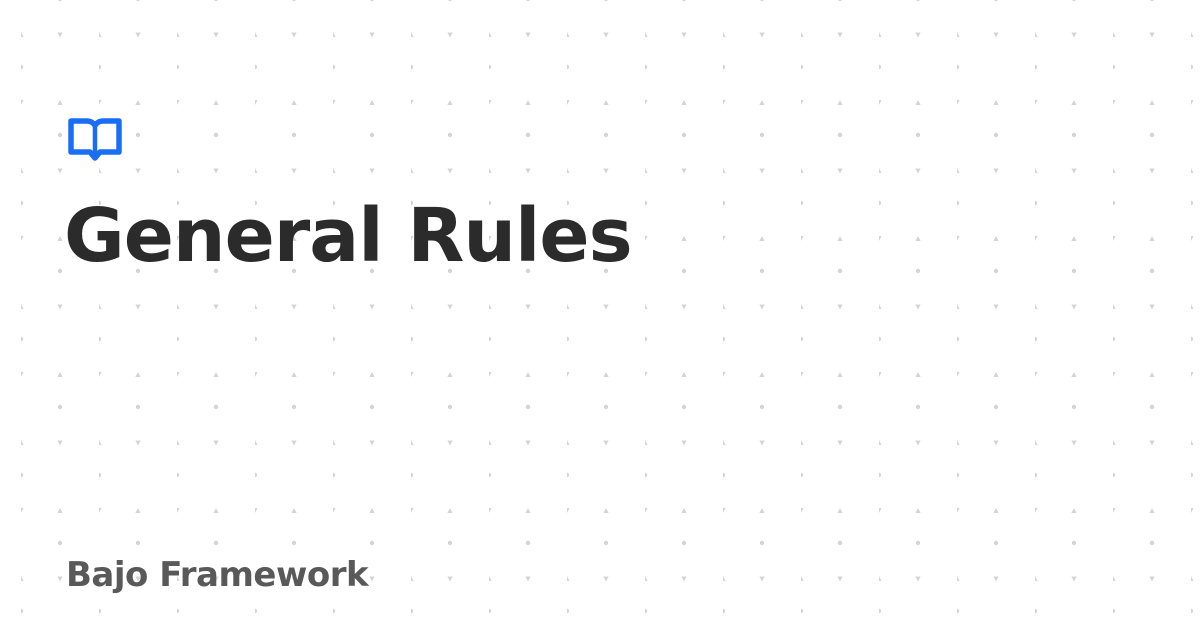  What do you see at coordinates (348, 236) in the screenshot?
I see `page-title: General Rules` at bounding box center [348, 236].